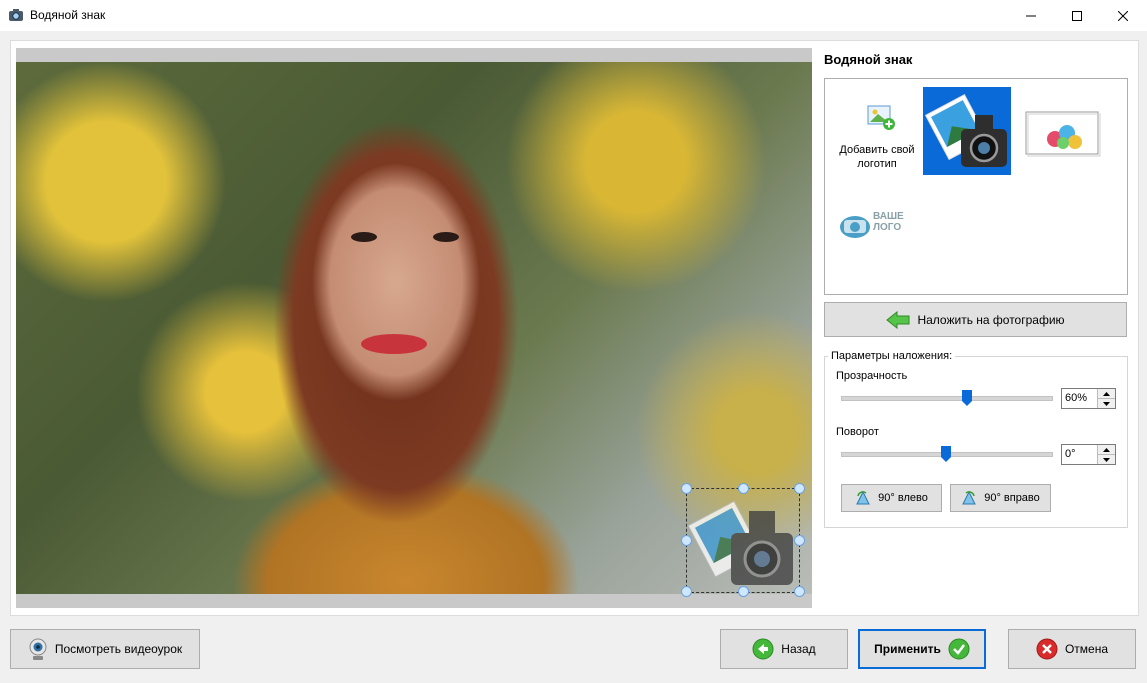 The image size is (1147, 683). I want to click on rotation-spinbox: 0°, so click(1088, 454).